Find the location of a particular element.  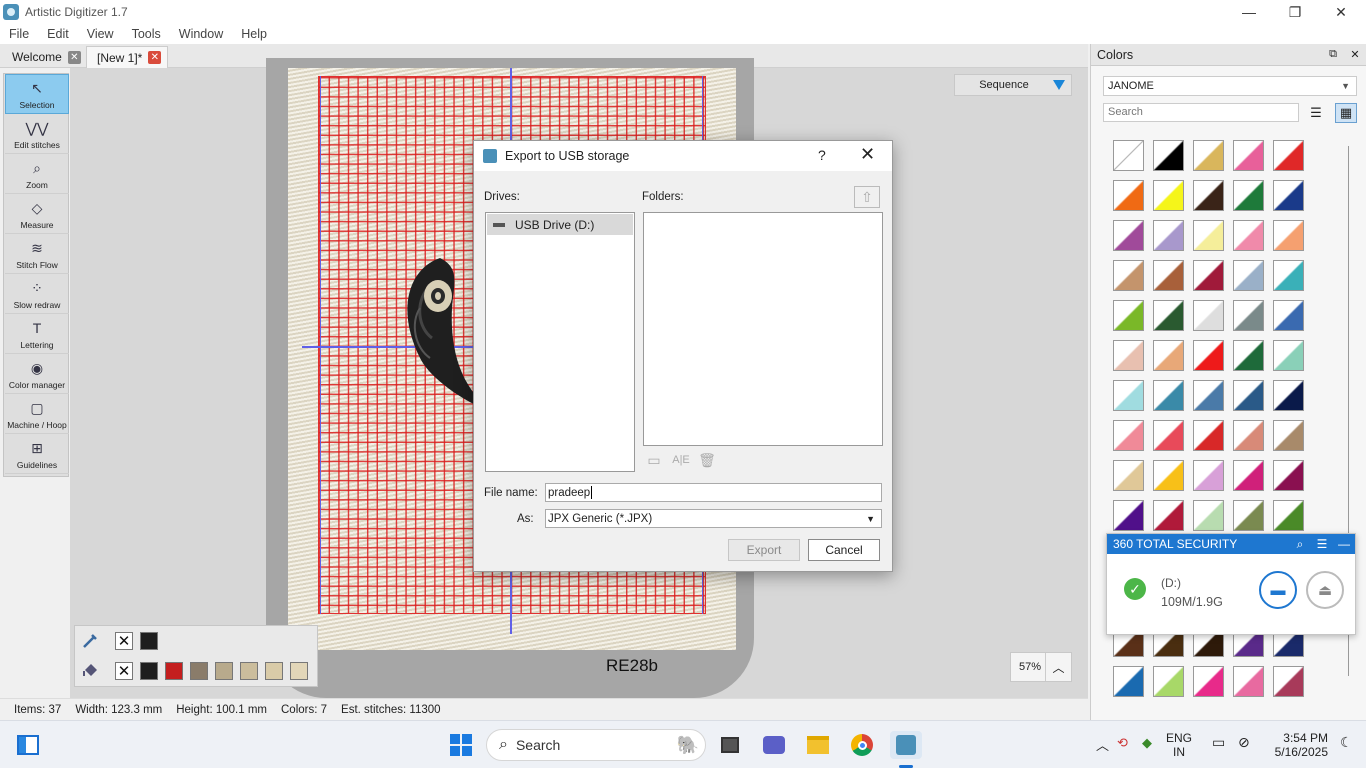

tool-color-manager: ◉ Color manager is located at coordinates (37, 374).